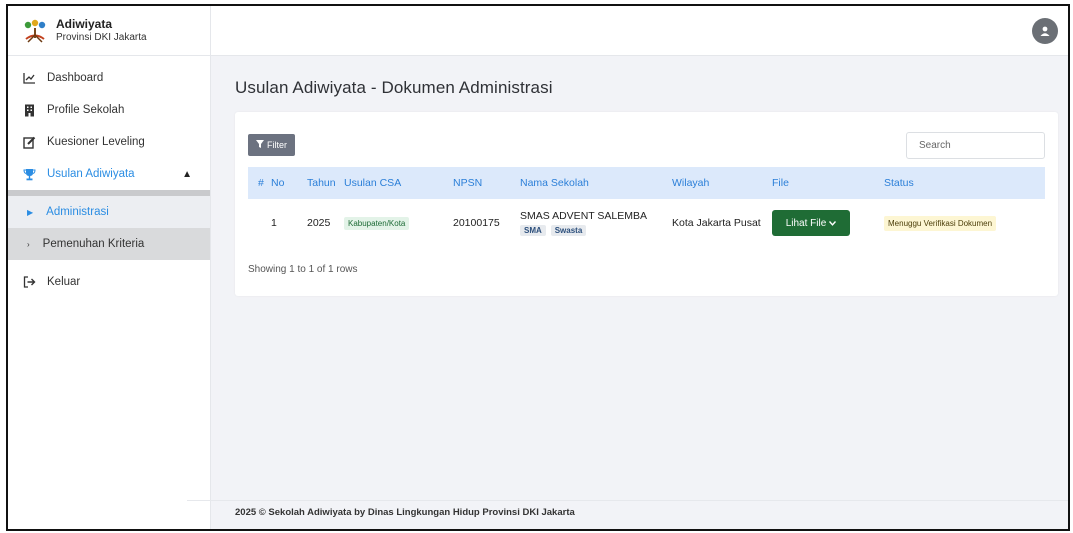 The width and height of the screenshot is (1073, 533). Describe the element at coordinates (940, 223) in the screenshot. I see `status-badge: Menuggu Verifikasi Dokumen` at that location.